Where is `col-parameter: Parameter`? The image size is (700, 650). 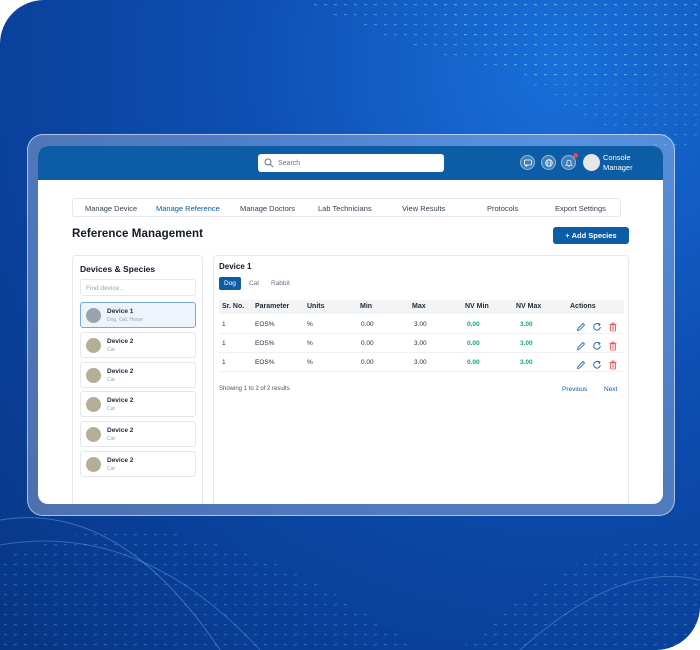
col-parameter: Parameter is located at coordinates (272, 306).